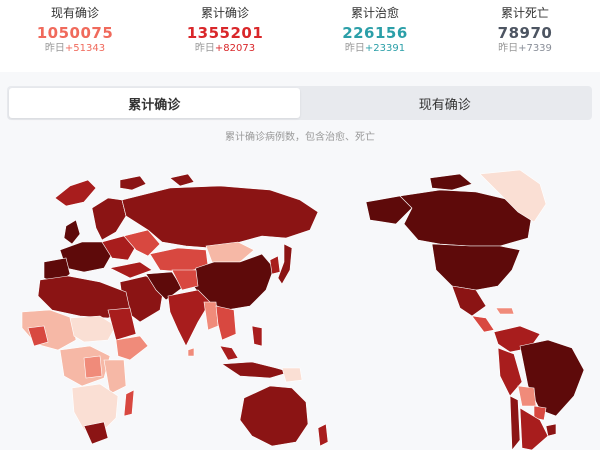 This screenshot has height=450, width=600. I want to click on region-korea, so click(275, 265).